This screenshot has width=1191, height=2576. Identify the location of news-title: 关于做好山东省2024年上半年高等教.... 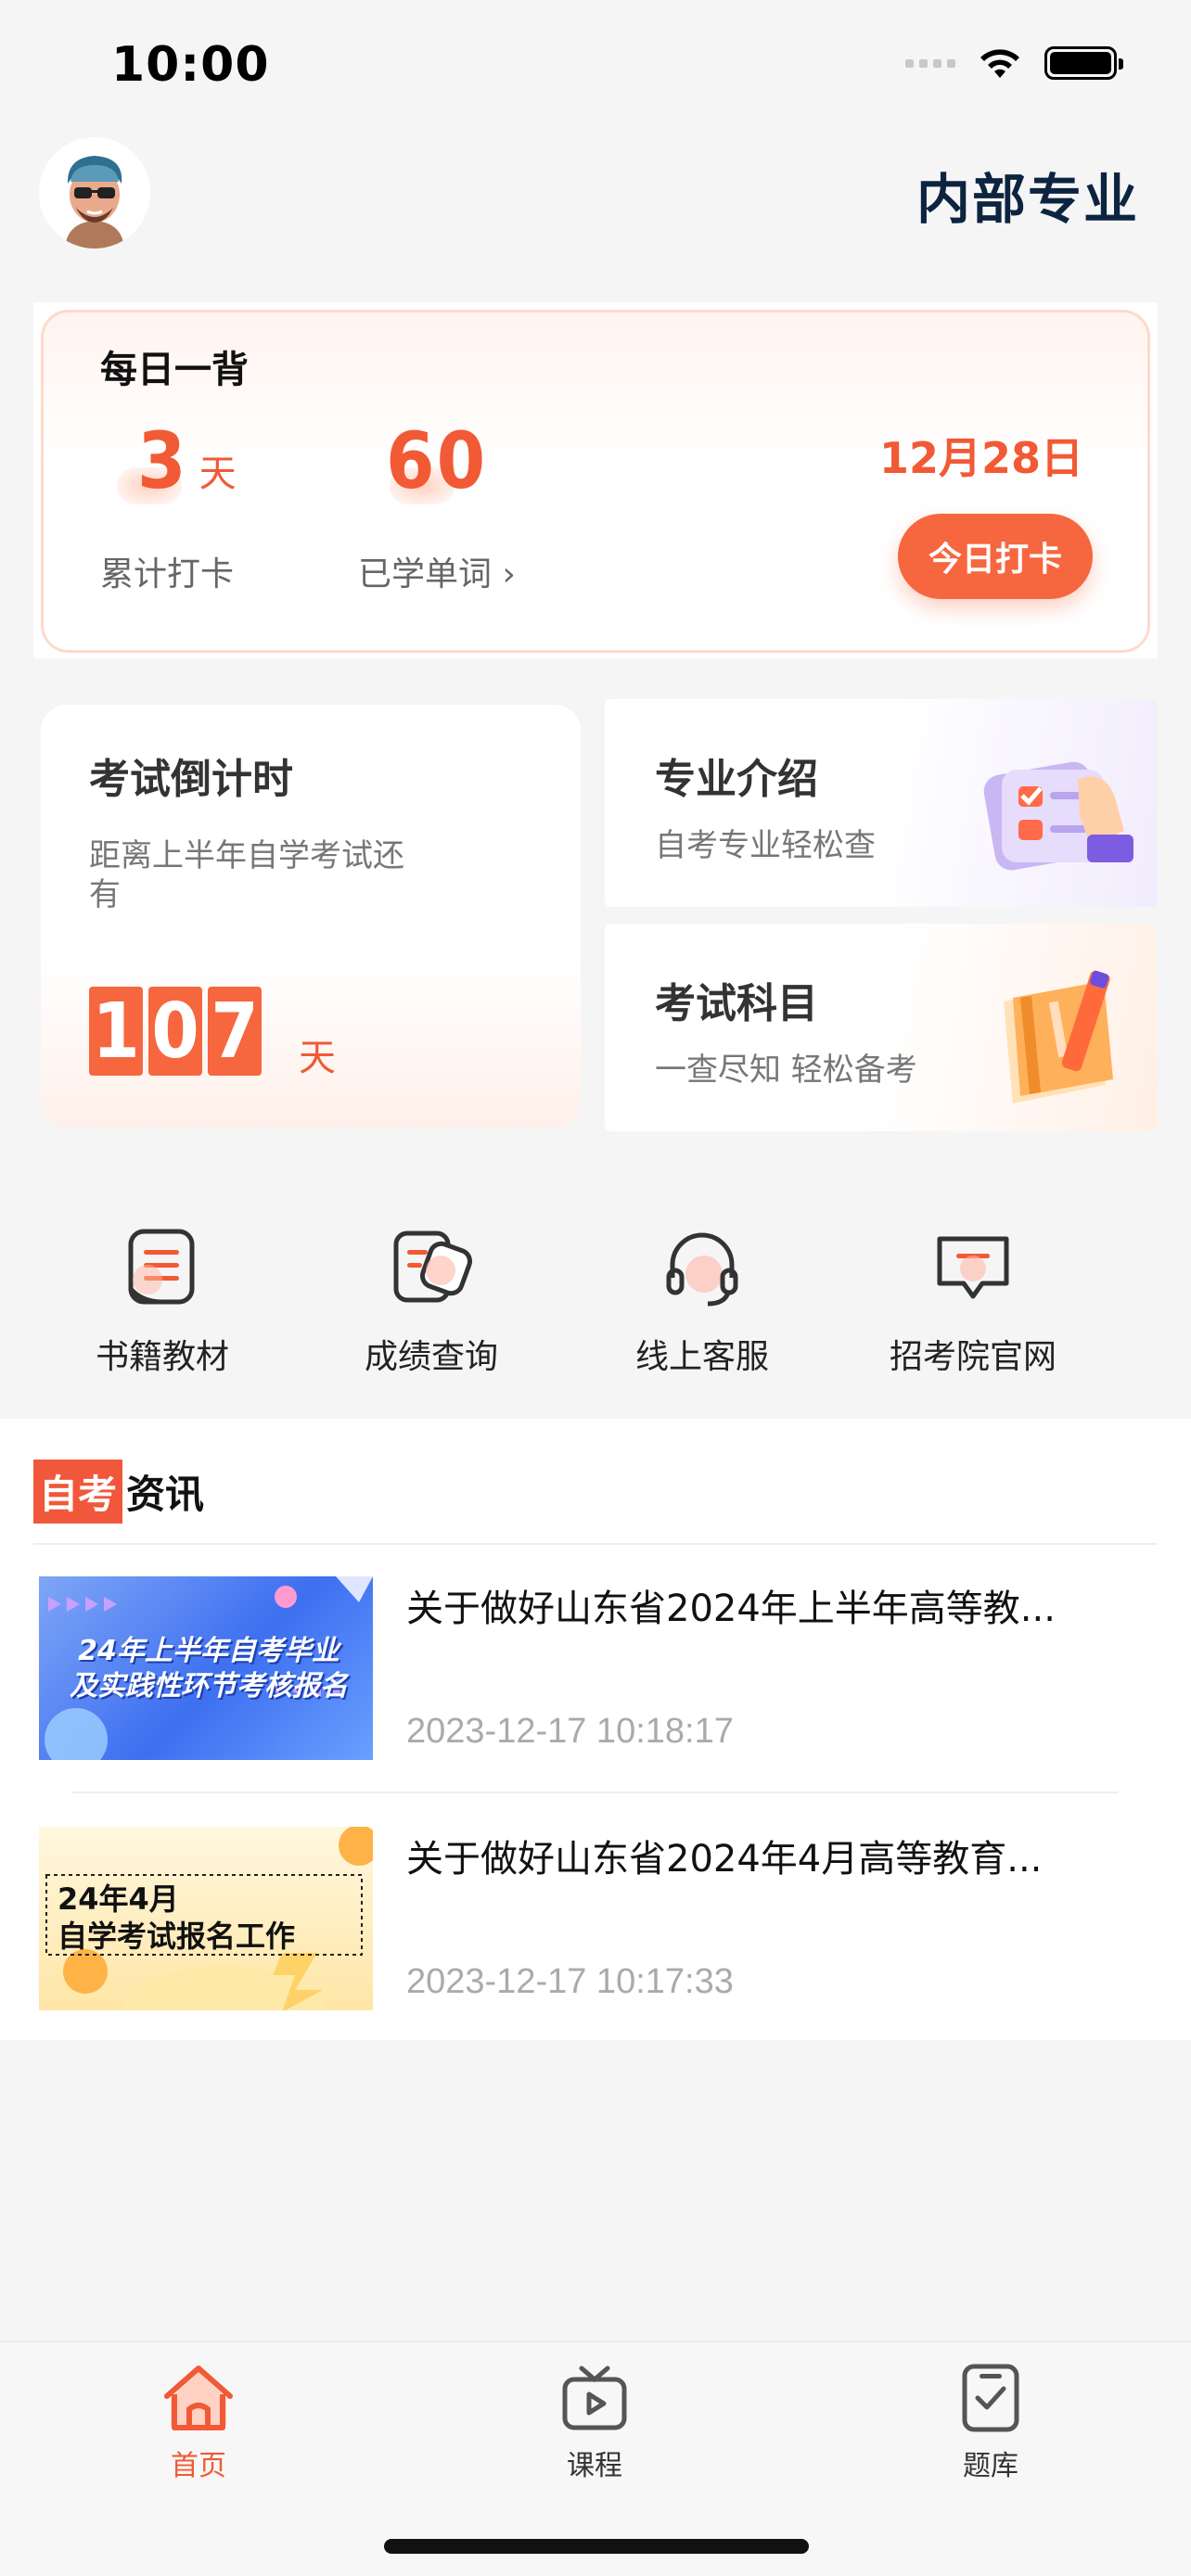
(731, 1609).